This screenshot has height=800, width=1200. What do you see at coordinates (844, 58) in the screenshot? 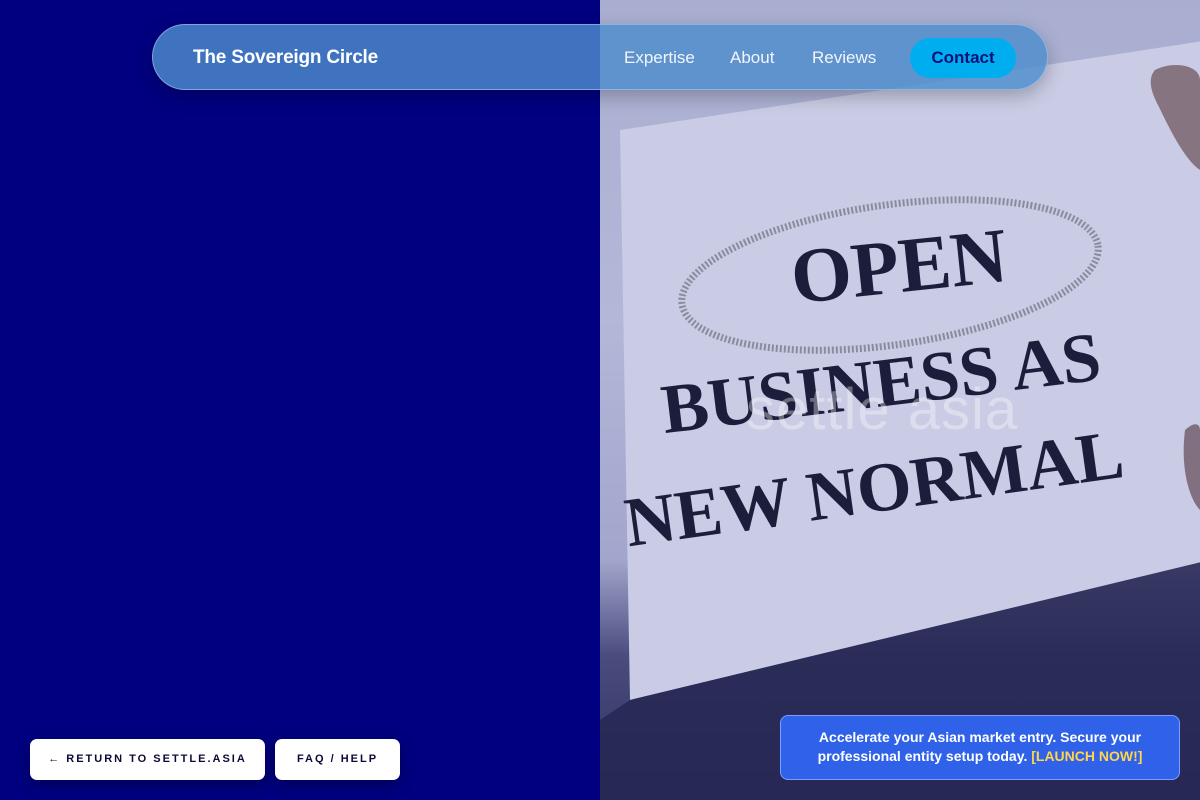
I see `nav-link-reviews: Reviews` at bounding box center [844, 58].